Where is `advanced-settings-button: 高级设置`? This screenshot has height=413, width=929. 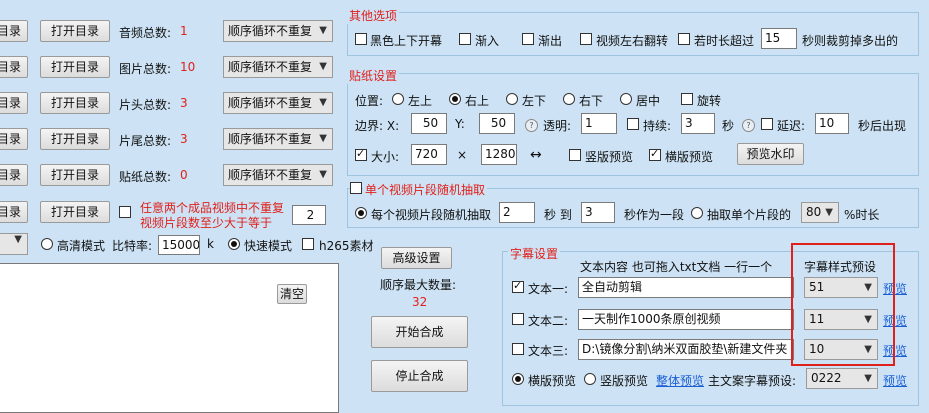 advanced-settings-button: 高级设置 is located at coordinates (416, 258).